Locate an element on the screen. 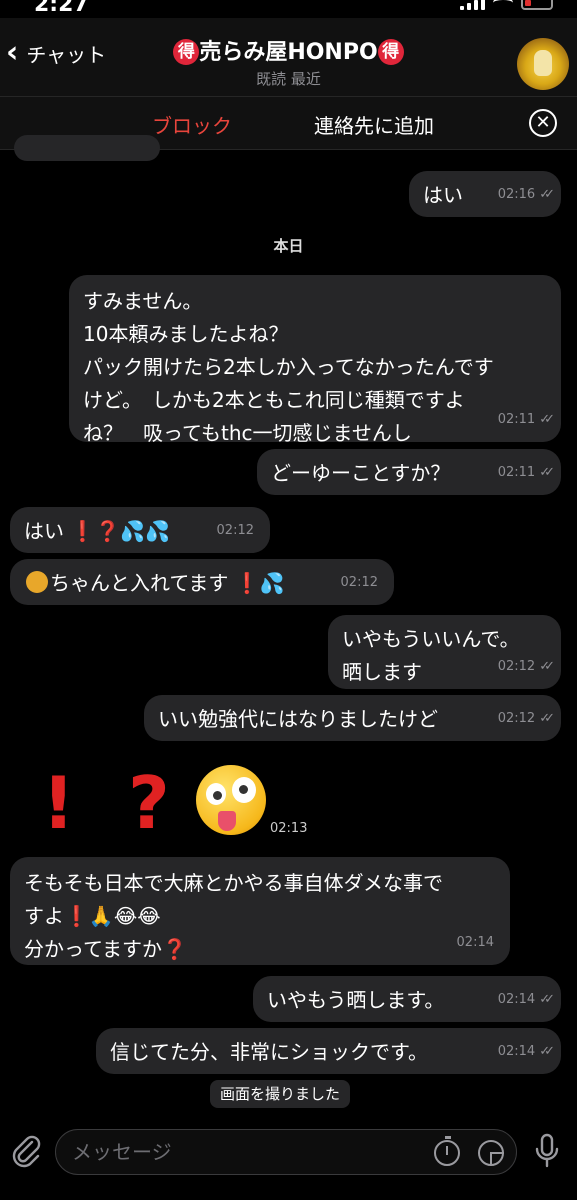 The image size is (577, 1200). question-emoji-icon: ? is located at coordinates (149, 803).